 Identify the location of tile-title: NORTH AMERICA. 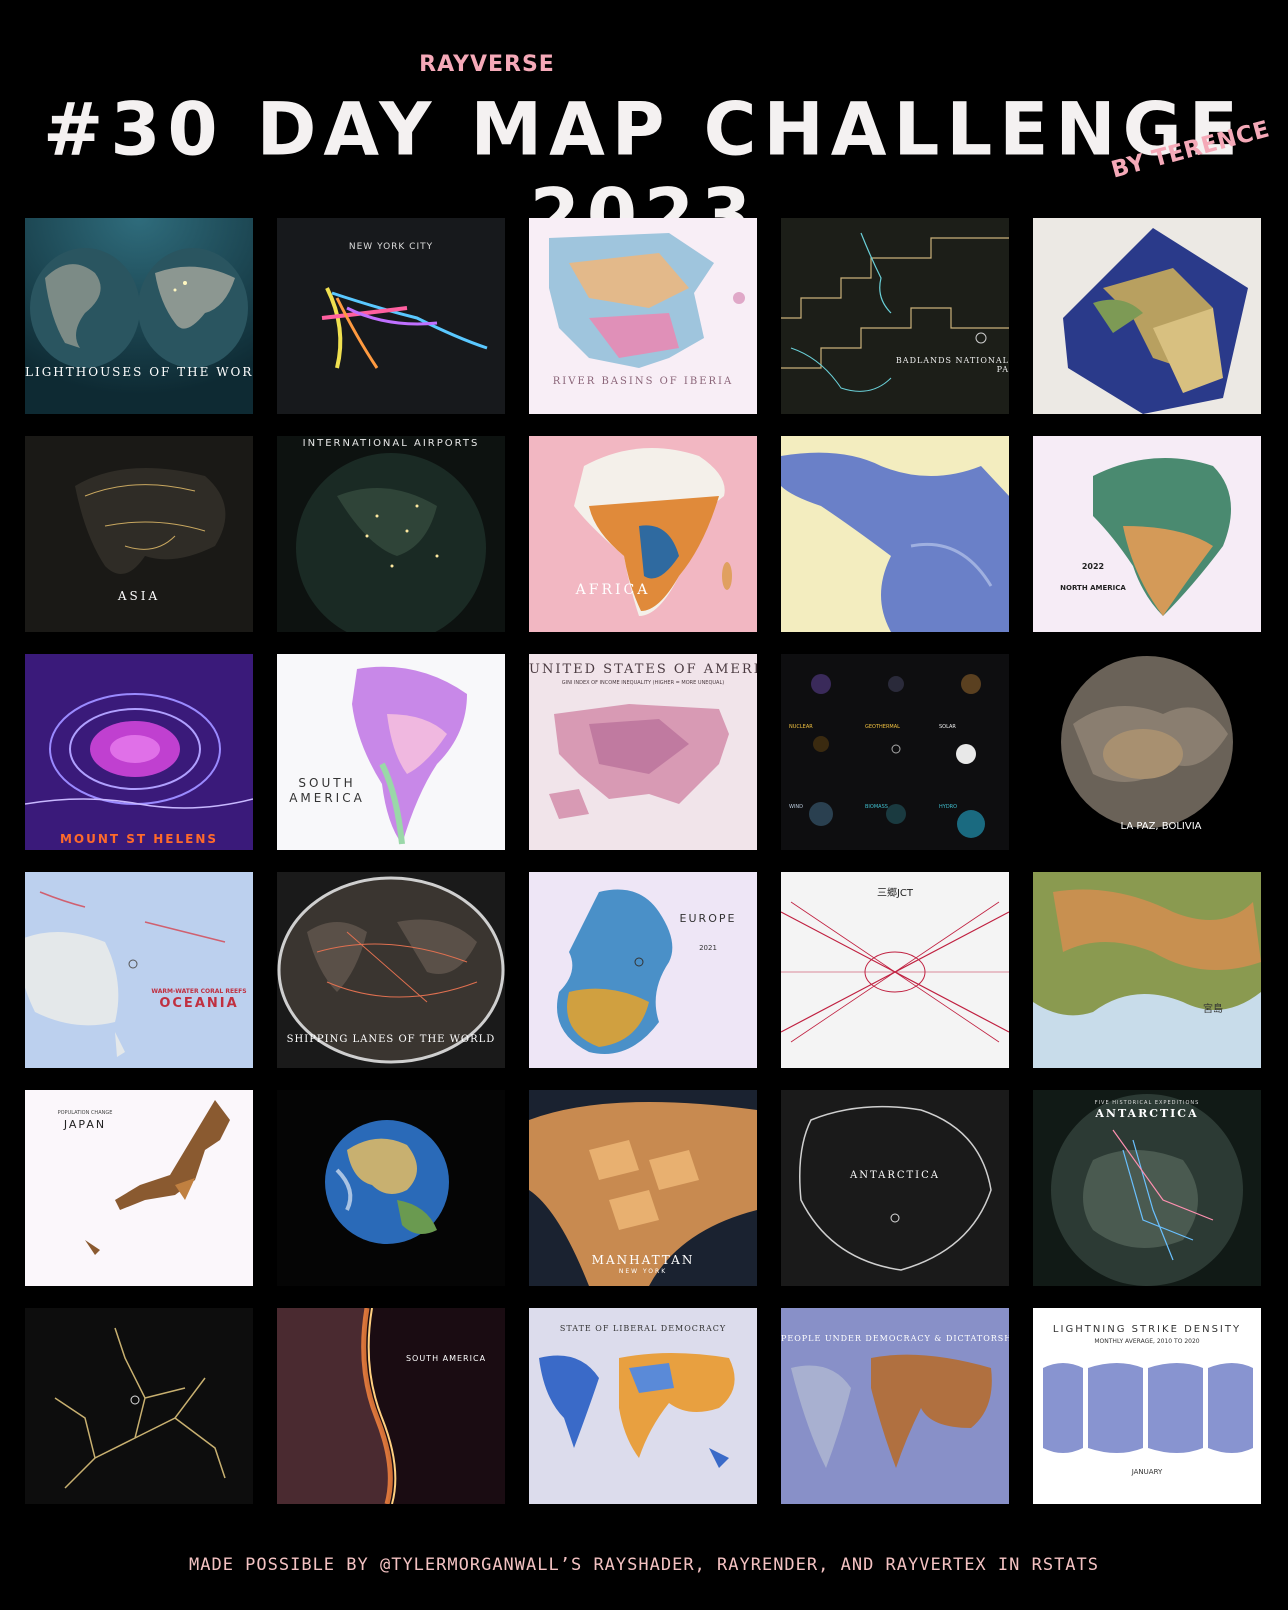
(1093, 588).